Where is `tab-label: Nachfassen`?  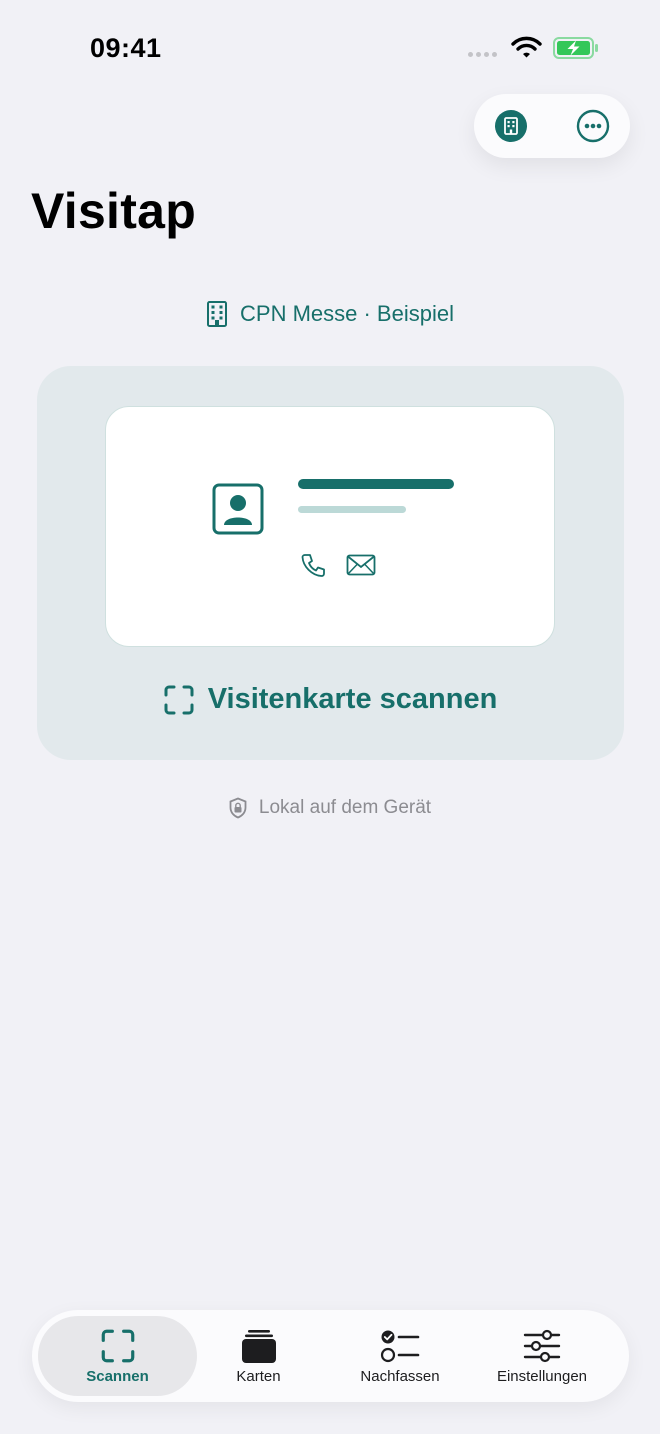
tab-label: Nachfassen is located at coordinates (400, 1376).